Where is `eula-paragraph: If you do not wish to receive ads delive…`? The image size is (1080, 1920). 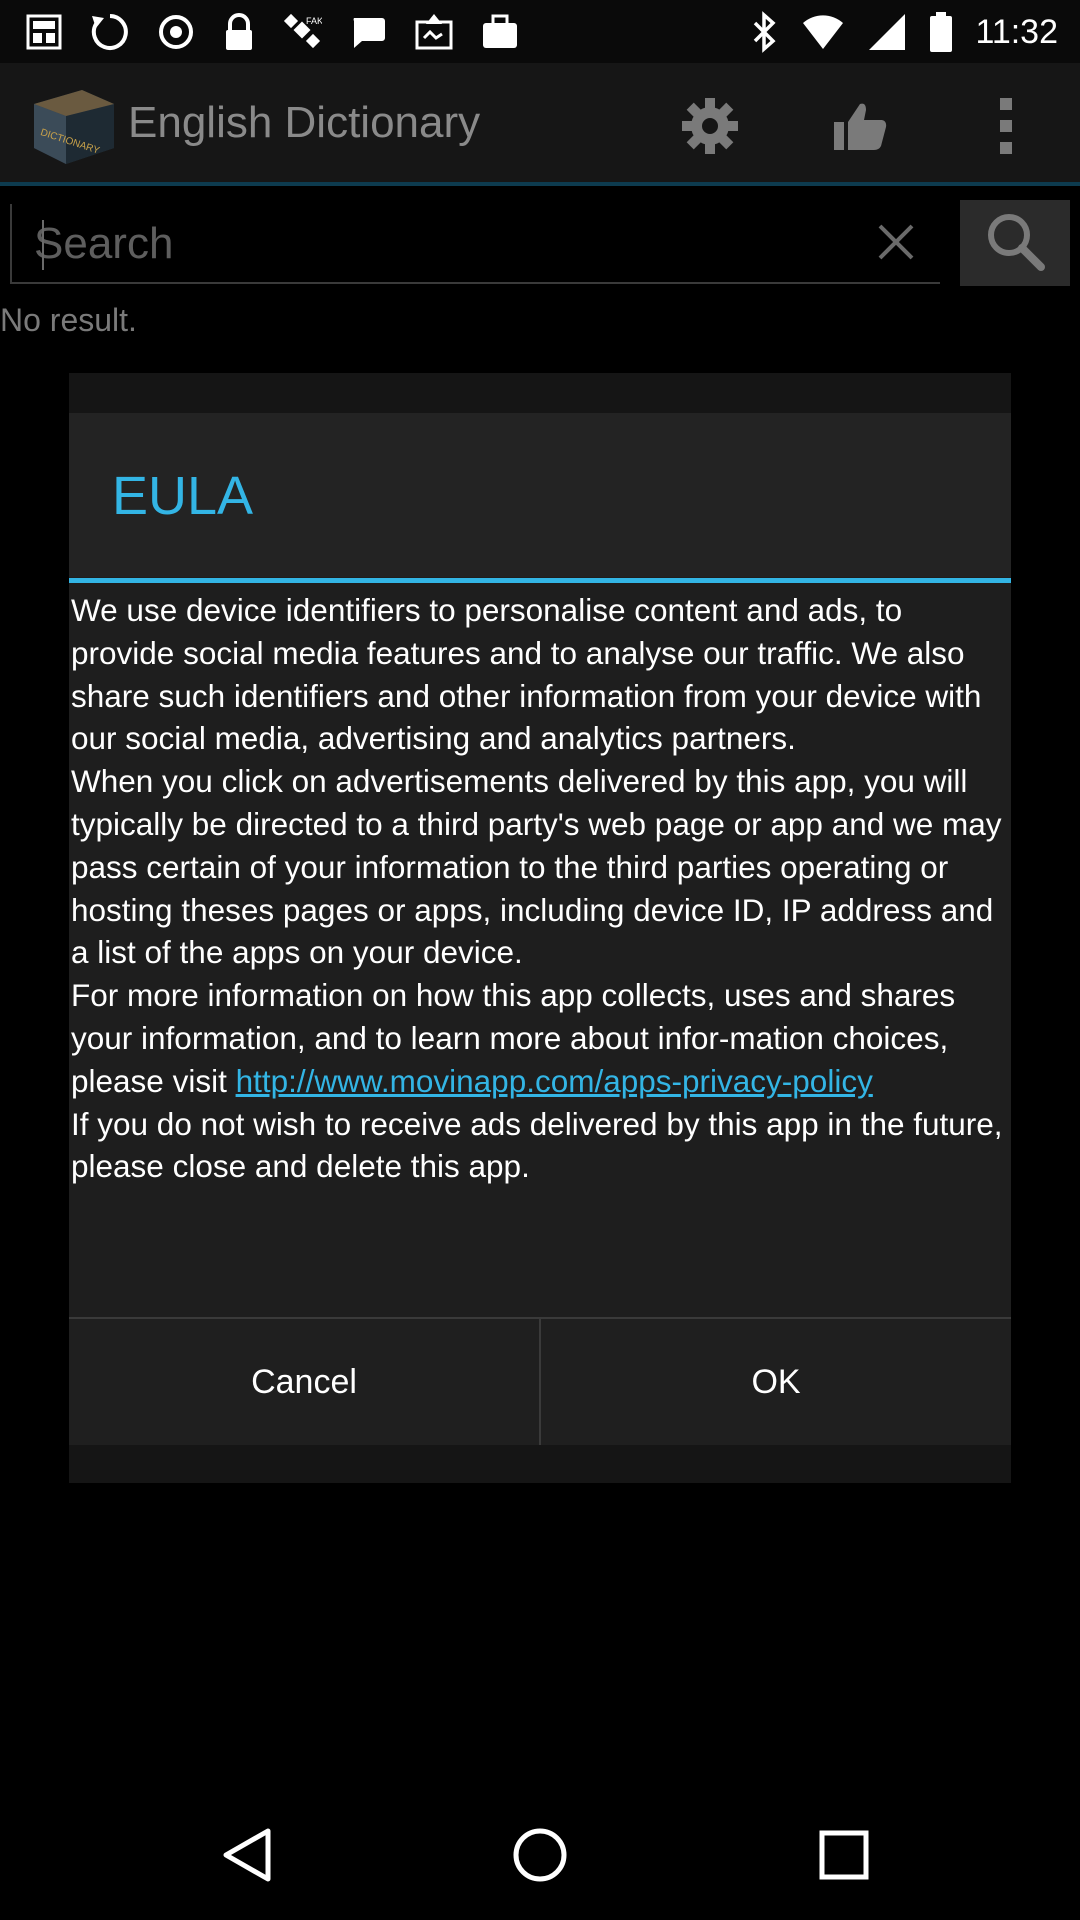
eula-paragraph: If you do not wish to receive ads delive… is located at coordinates (537, 1145).